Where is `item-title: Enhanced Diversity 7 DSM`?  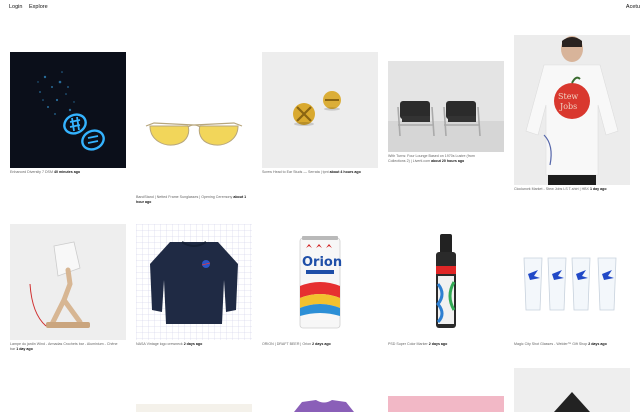 item-title: Enhanced Diversity 7 DSM is located at coordinates (31, 172).